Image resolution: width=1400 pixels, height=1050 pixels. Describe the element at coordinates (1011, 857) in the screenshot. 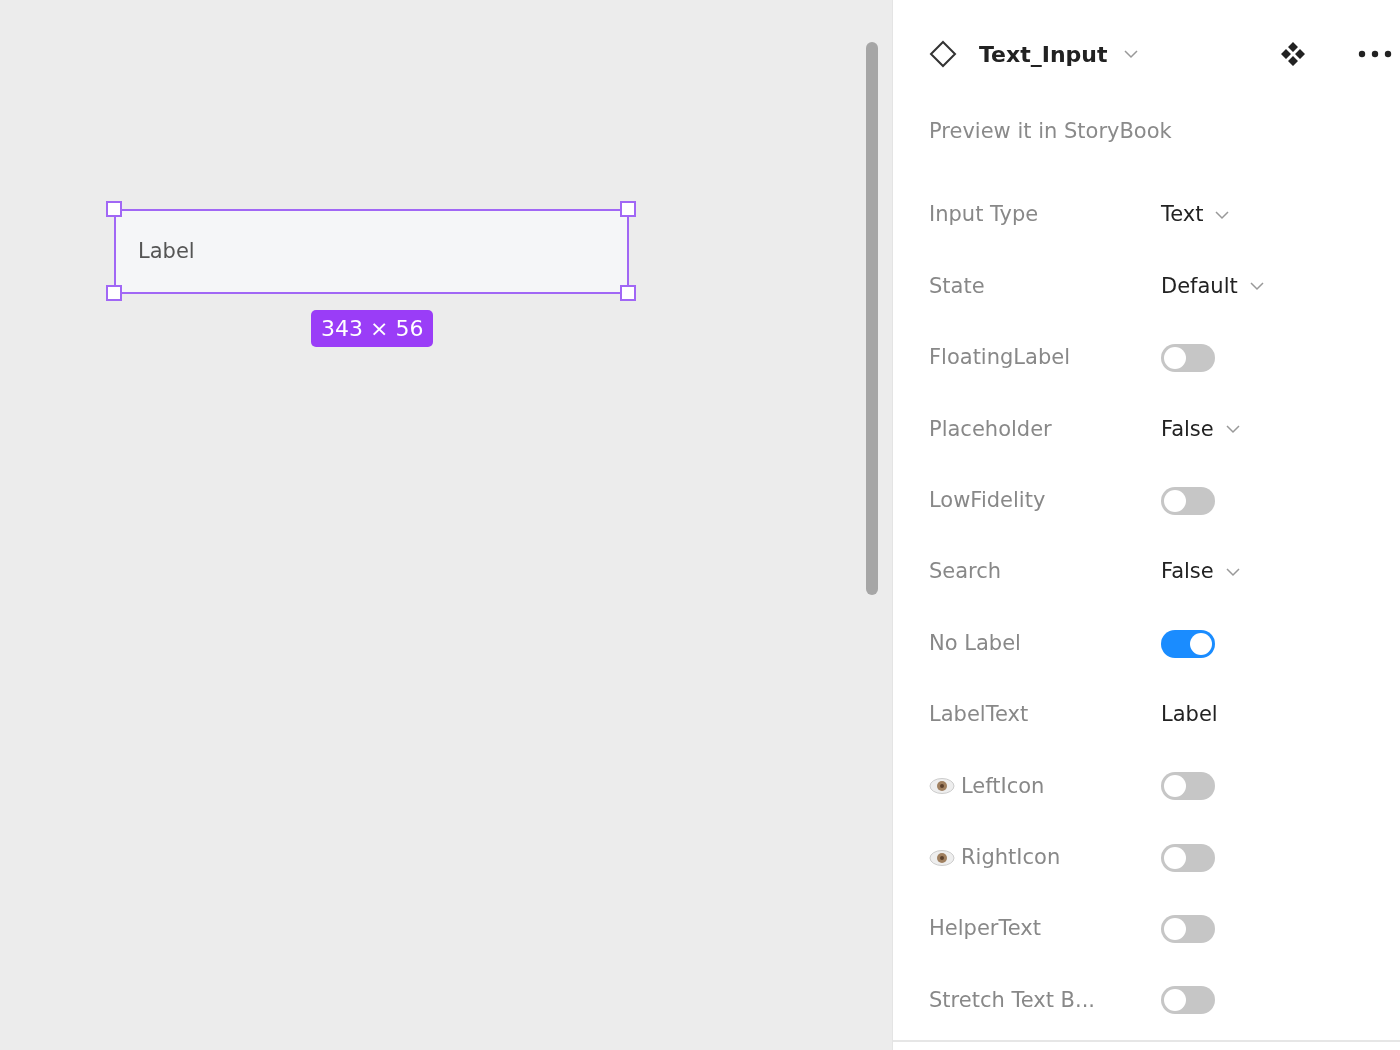

I see `property-label: RightIcon` at that location.